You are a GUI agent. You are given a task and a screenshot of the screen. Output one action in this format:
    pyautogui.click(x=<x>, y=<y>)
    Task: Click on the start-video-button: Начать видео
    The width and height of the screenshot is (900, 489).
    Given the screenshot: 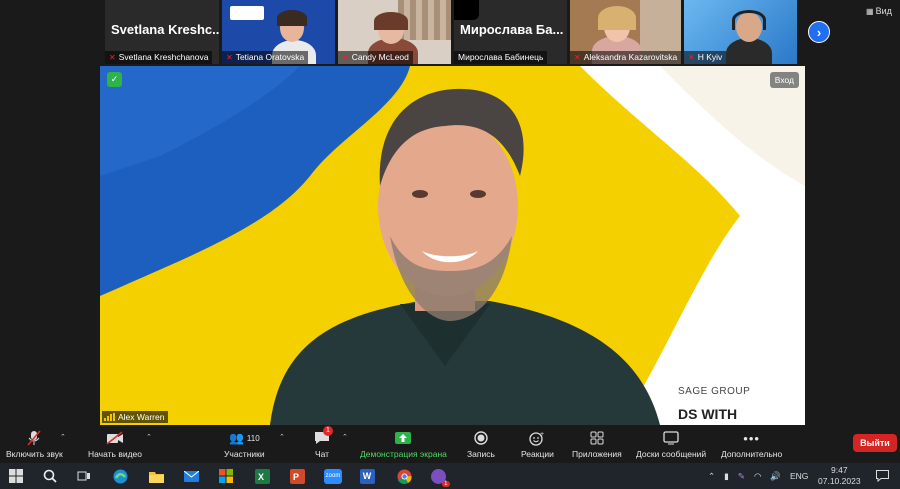 What is the action you would take?
    pyautogui.click(x=115, y=444)
    